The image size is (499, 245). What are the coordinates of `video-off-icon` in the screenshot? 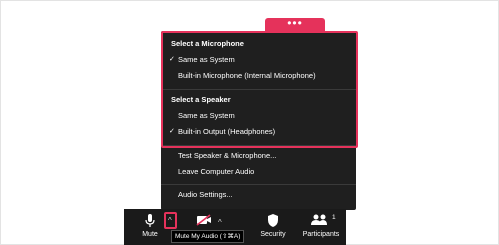 It's located at (203, 220).